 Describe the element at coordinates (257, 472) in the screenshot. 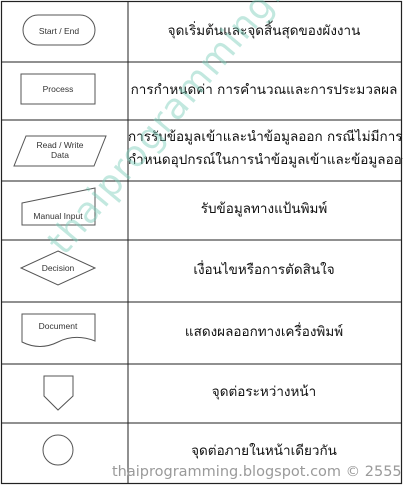

I see `footer-credit: thaiprogramming.blogspot.com © 2555` at that location.